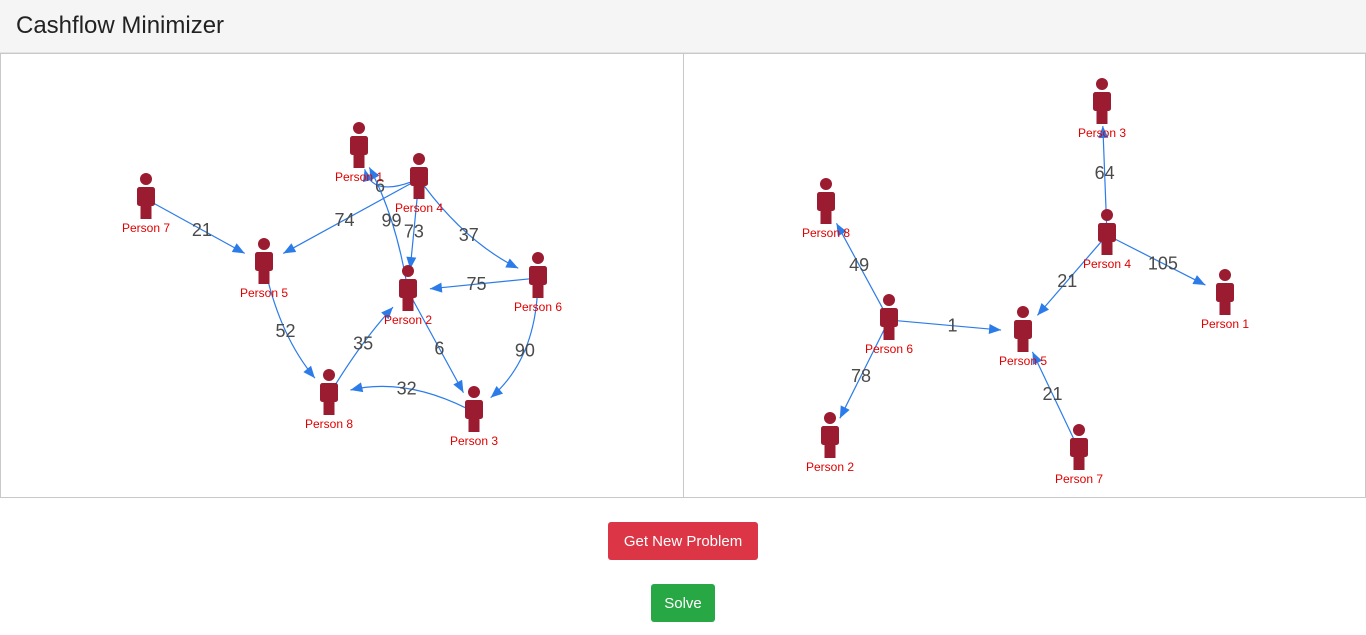  What do you see at coordinates (683, 603) in the screenshot?
I see `solve-button: Solve` at bounding box center [683, 603].